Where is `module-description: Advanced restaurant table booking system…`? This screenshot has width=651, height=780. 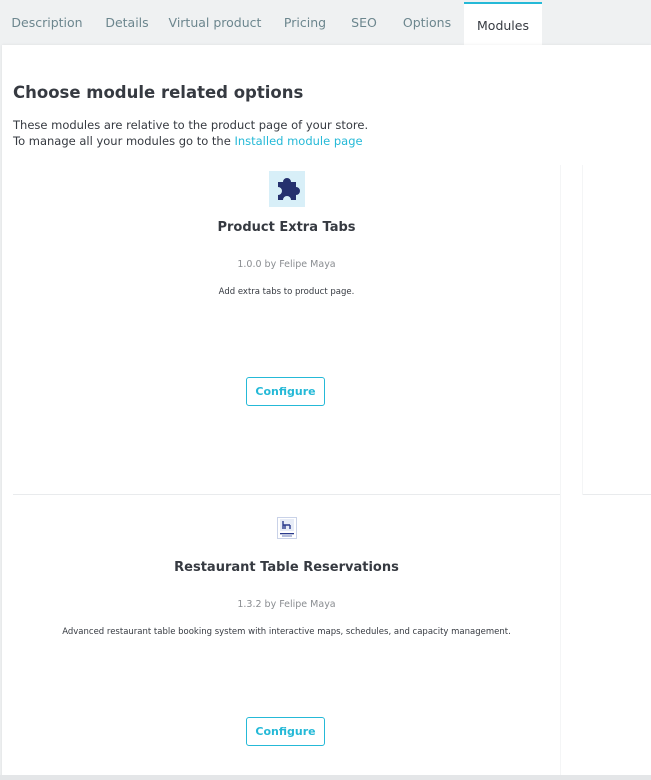
module-description: Advanced restaurant table booking system… is located at coordinates (286, 632).